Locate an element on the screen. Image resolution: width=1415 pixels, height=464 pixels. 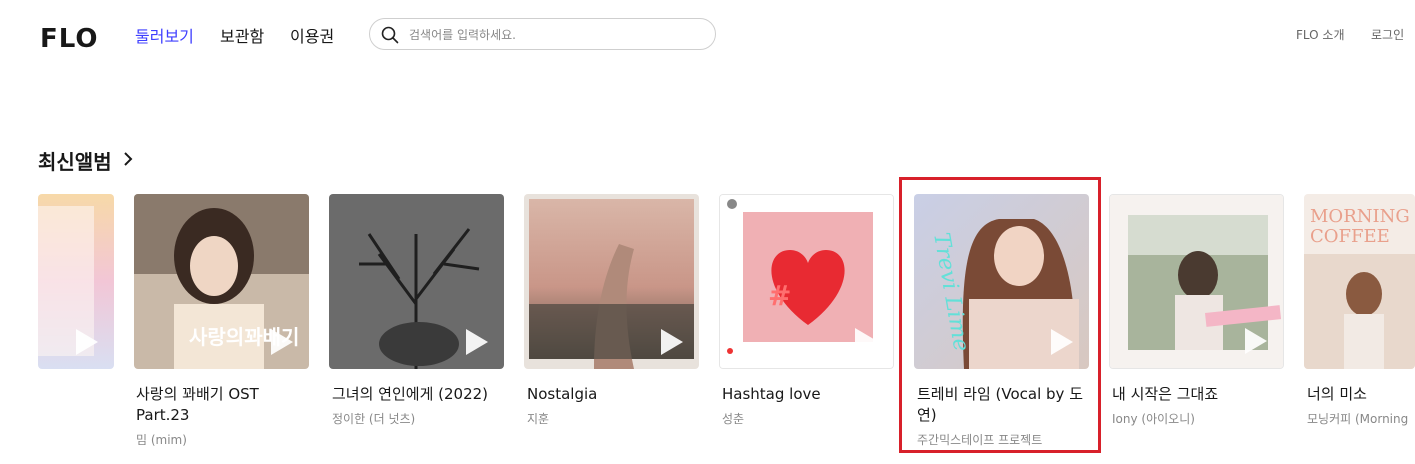
album-cover: Trevi Lime is located at coordinates (1001, 281).